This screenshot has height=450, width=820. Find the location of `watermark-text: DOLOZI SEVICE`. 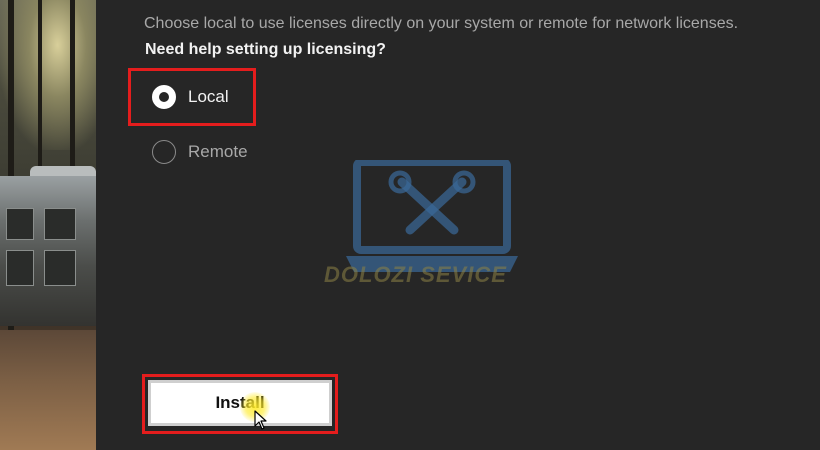

watermark-text: DOLOZI SEVICE is located at coordinates (415, 274).